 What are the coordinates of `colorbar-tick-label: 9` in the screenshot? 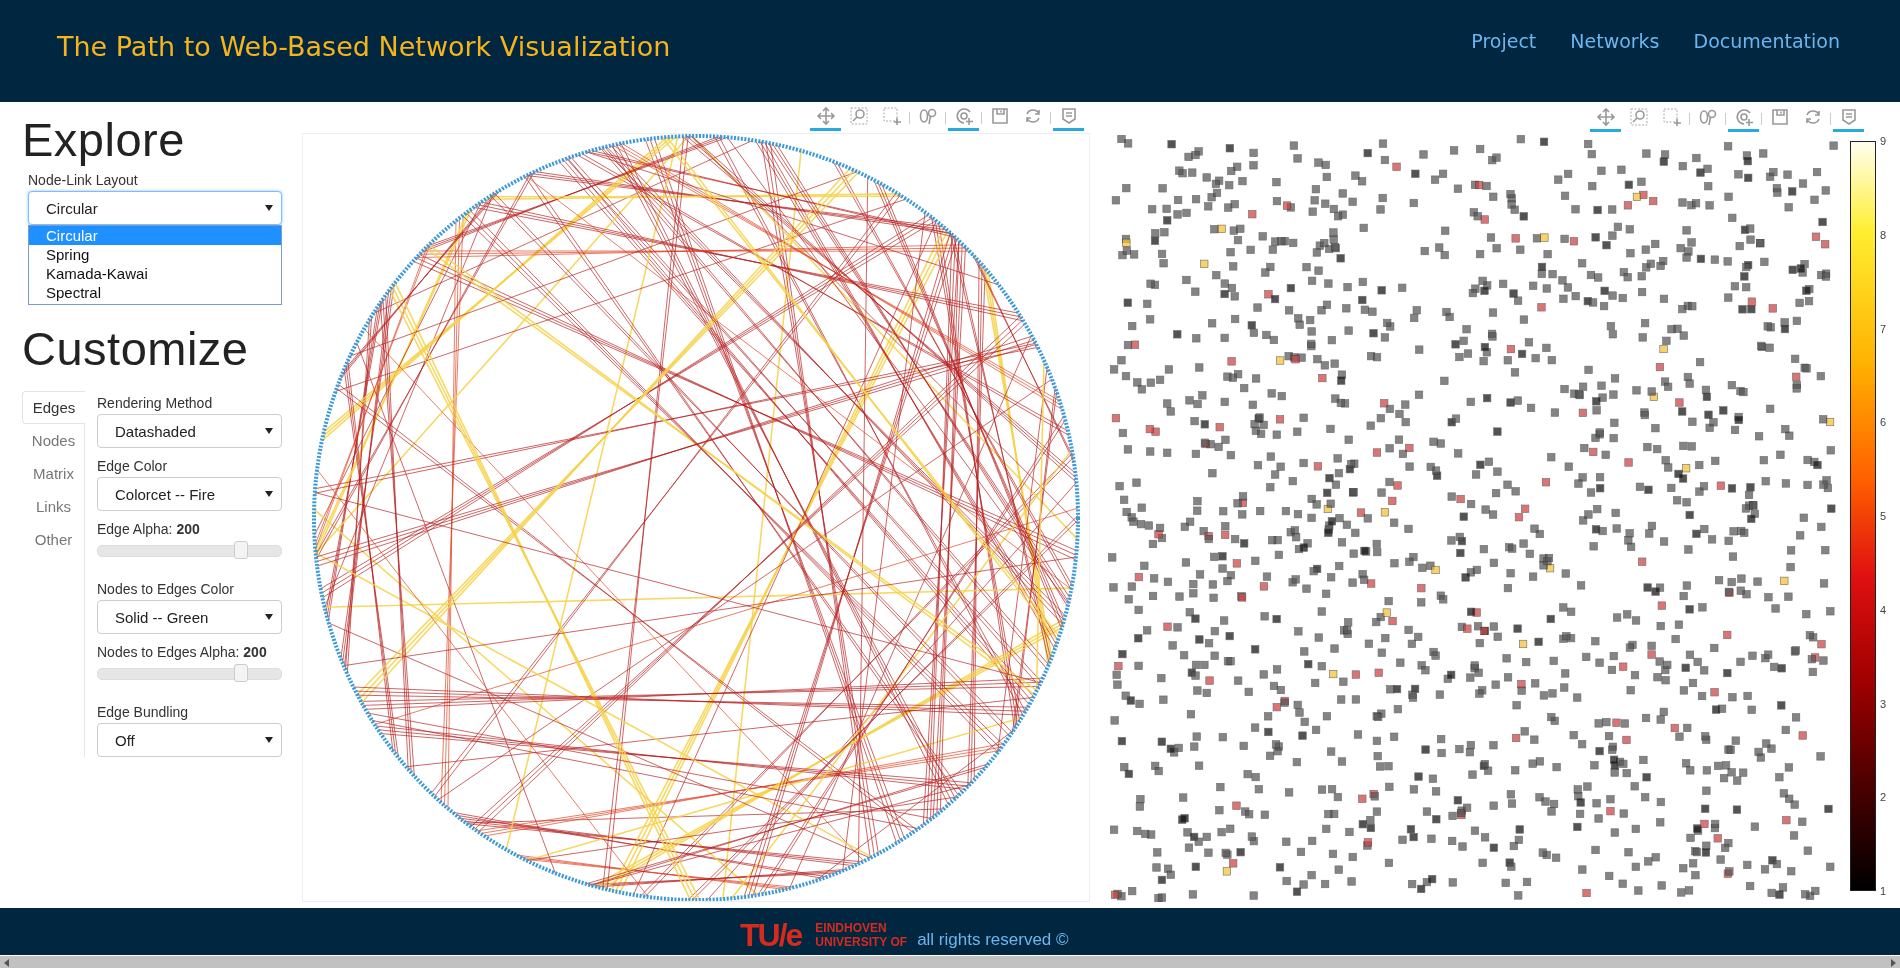 It's located at (1883, 141).